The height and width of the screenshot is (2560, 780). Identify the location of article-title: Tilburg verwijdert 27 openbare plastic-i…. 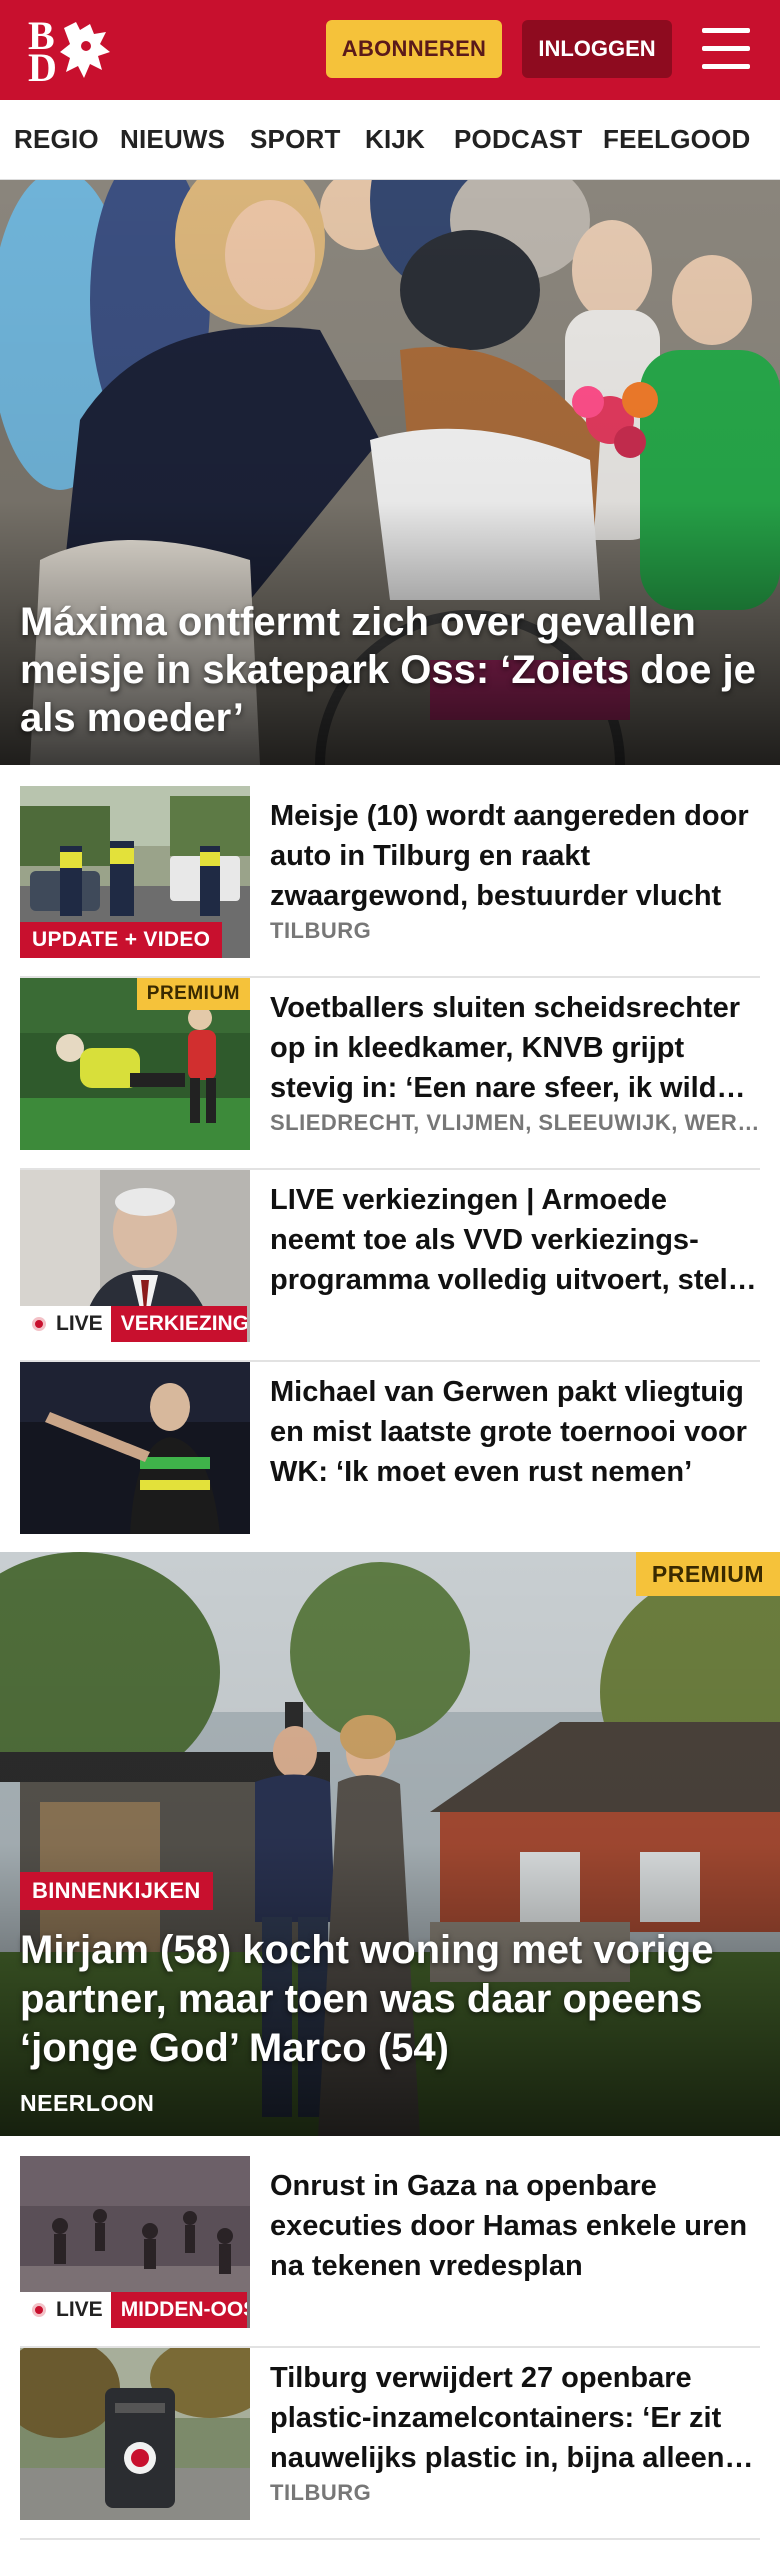
(515, 2418).